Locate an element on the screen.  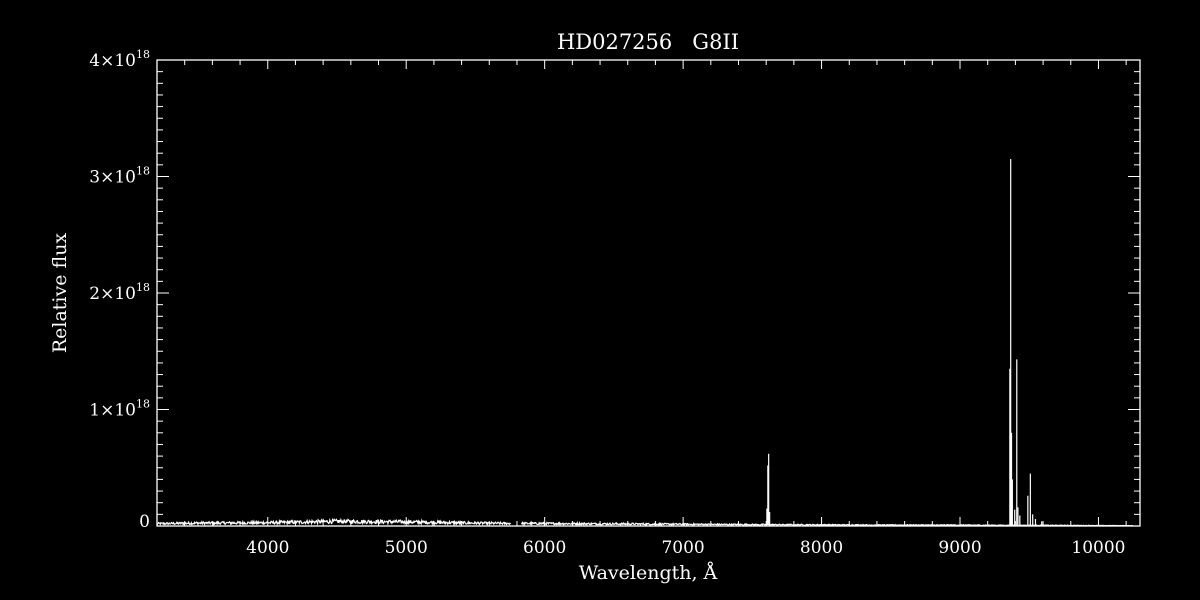
y-tick-label: 0 is located at coordinates (144, 522).